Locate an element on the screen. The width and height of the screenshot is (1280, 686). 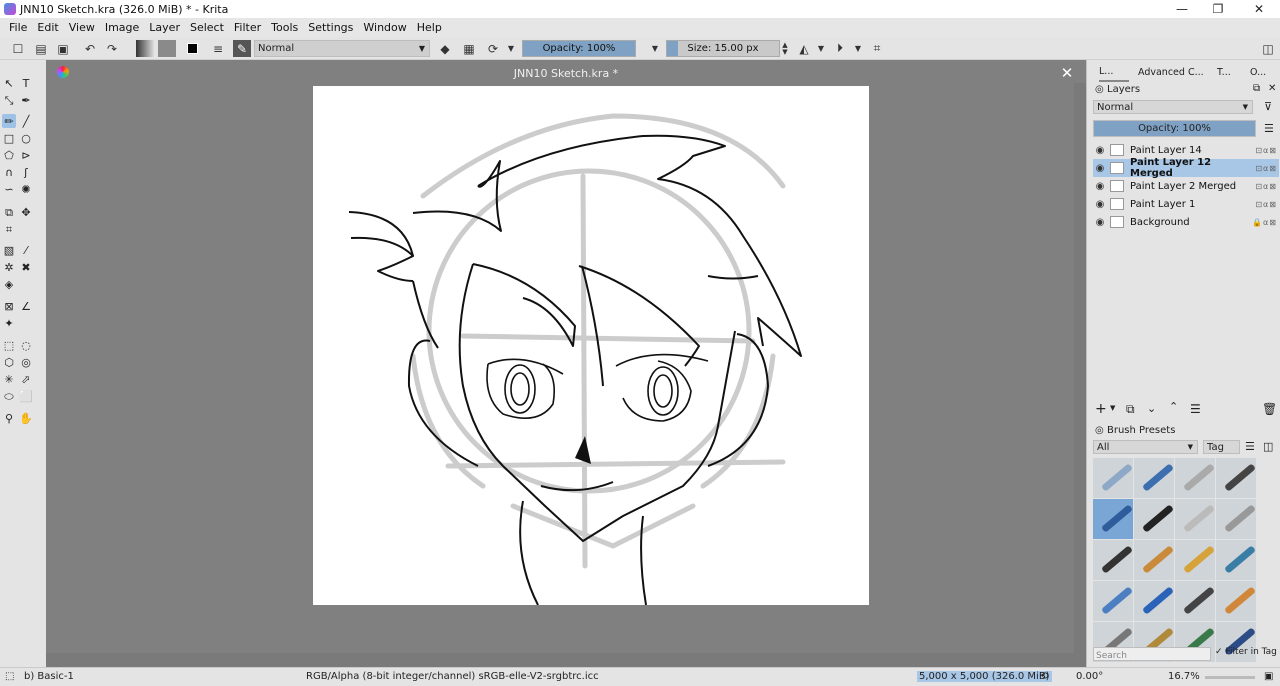
layer-row: ◉ Paint Layer 1 ⊡α⊠ is located at coordinates (1186, 204).